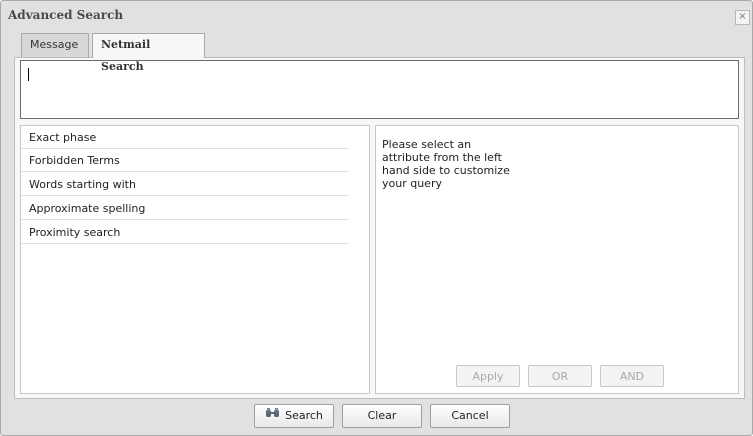  I want to click on dialog-title: Advanced Search, so click(66, 15).